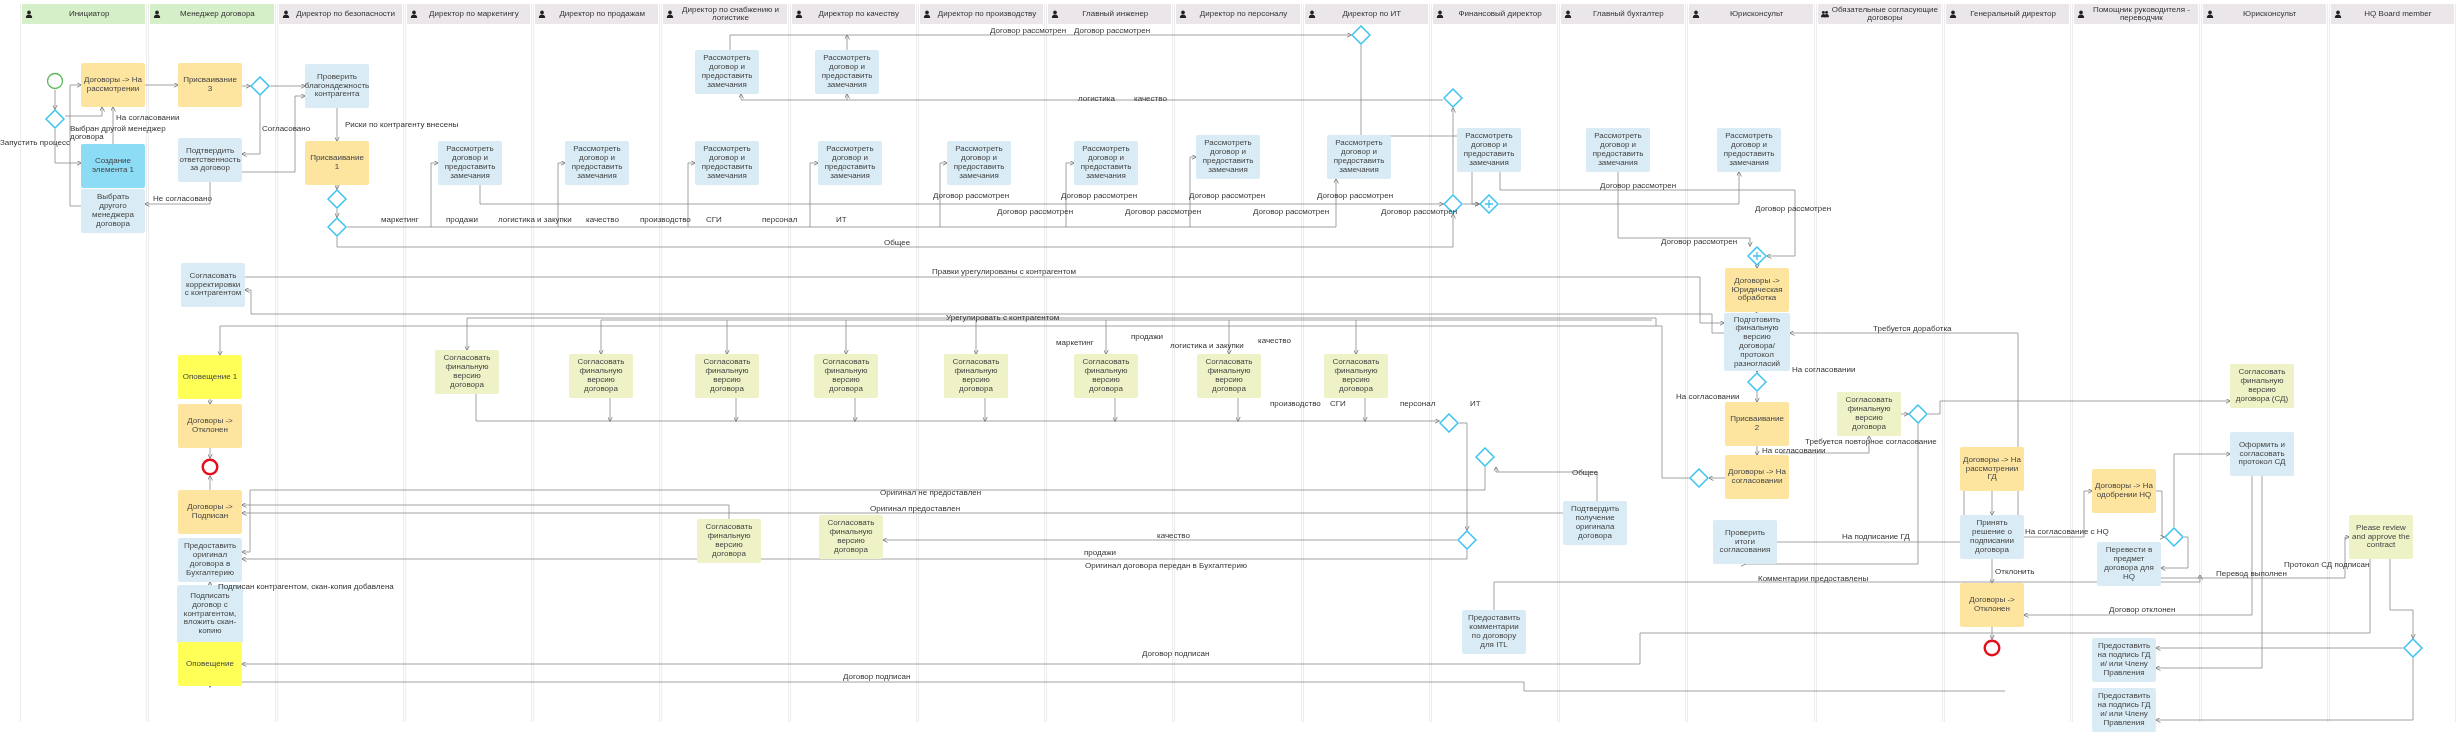  I want to click on status-step: Договоры -> На согласовании, so click(1757, 477).